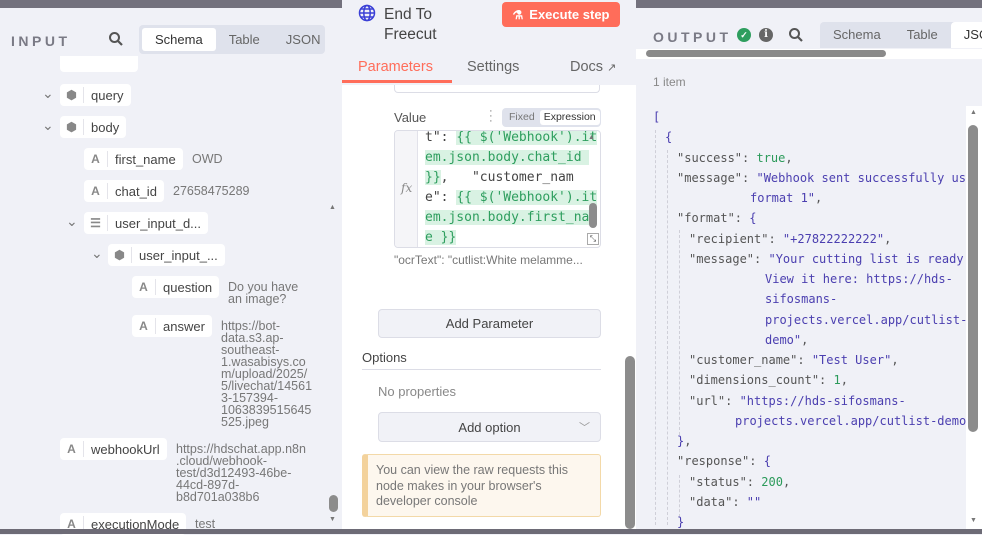 Image resolution: width=982 pixels, height=535 pixels. What do you see at coordinates (172, 326) in the screenshot?
I see `tree-item-answer: Aanswer` at bounding box center [172, 326].